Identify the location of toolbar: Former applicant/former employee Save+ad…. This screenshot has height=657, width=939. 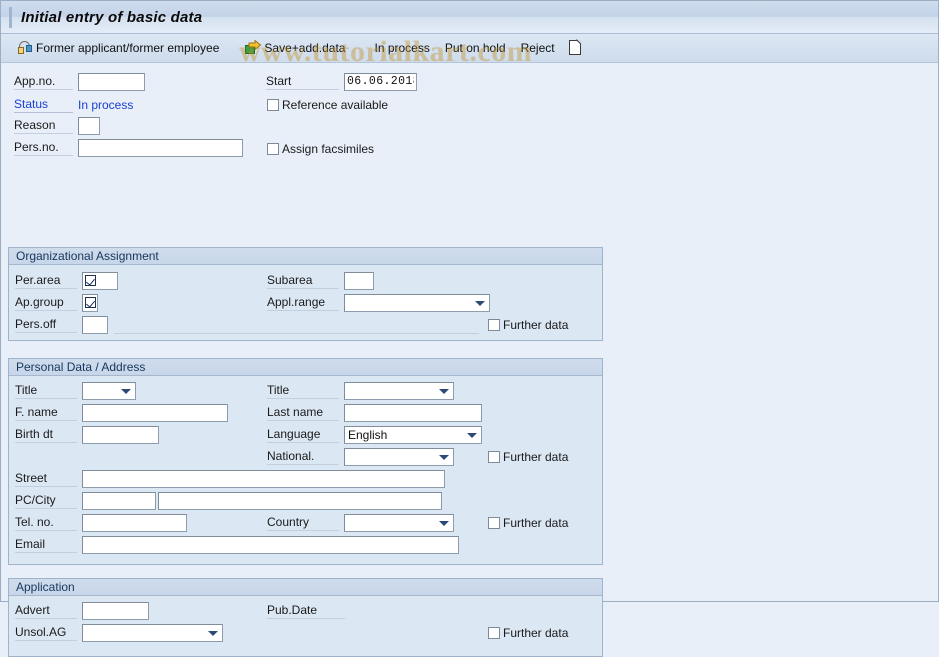
(469, 48).